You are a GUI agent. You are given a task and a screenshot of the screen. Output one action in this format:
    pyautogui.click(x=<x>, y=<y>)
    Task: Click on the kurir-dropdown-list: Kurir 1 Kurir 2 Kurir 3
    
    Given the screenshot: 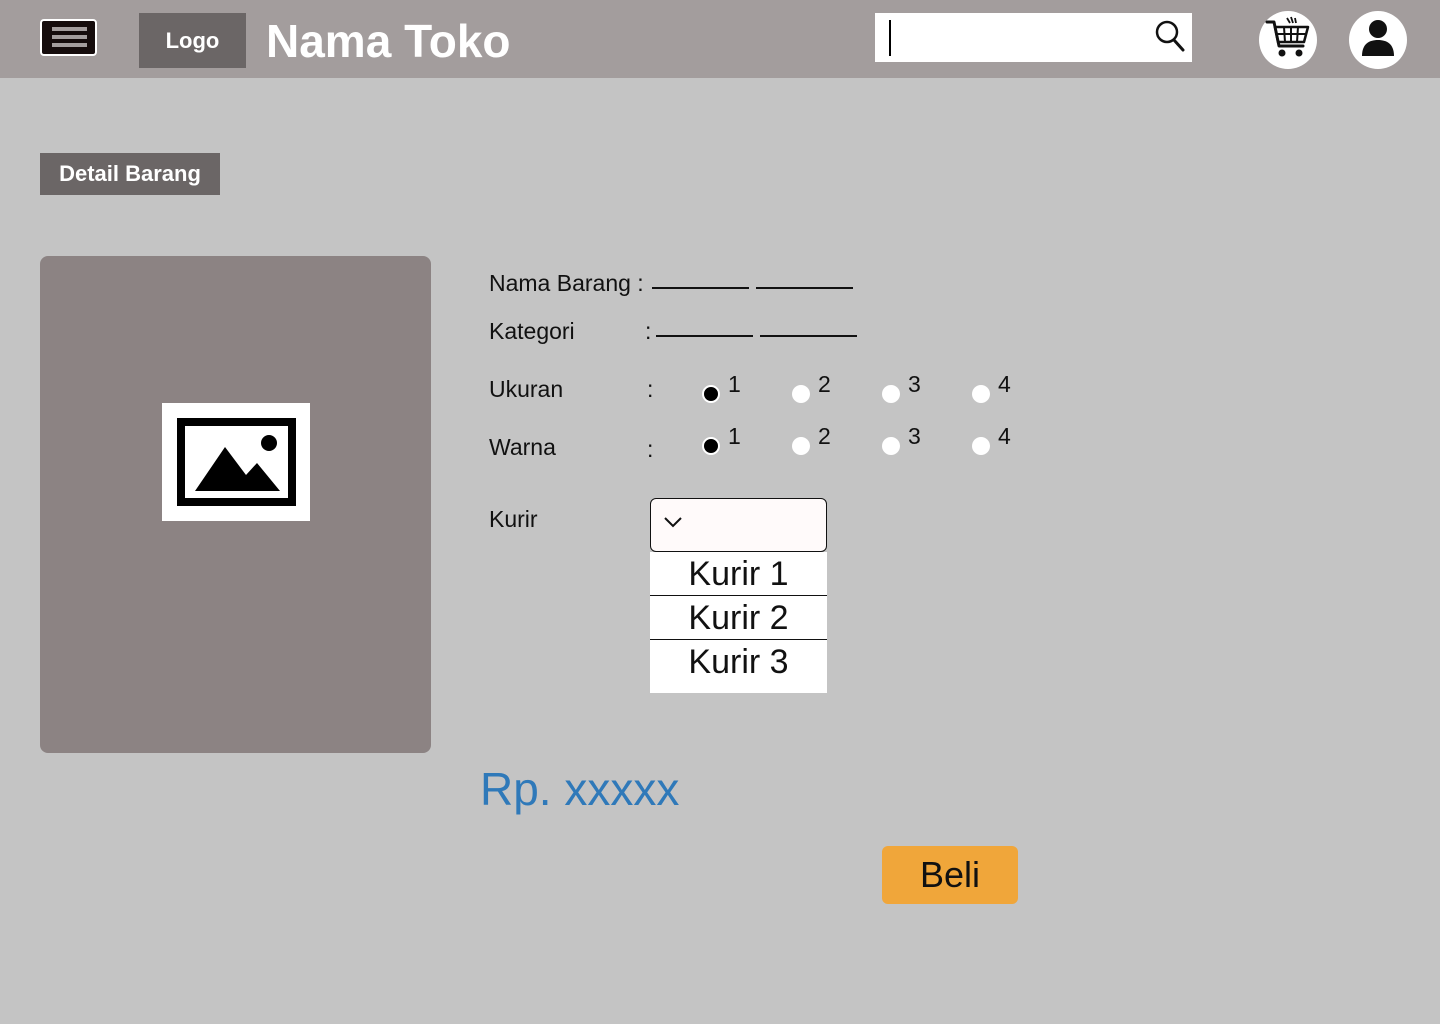 What is the action you would take?
    pyautogui.click(x=738, y=622)
    